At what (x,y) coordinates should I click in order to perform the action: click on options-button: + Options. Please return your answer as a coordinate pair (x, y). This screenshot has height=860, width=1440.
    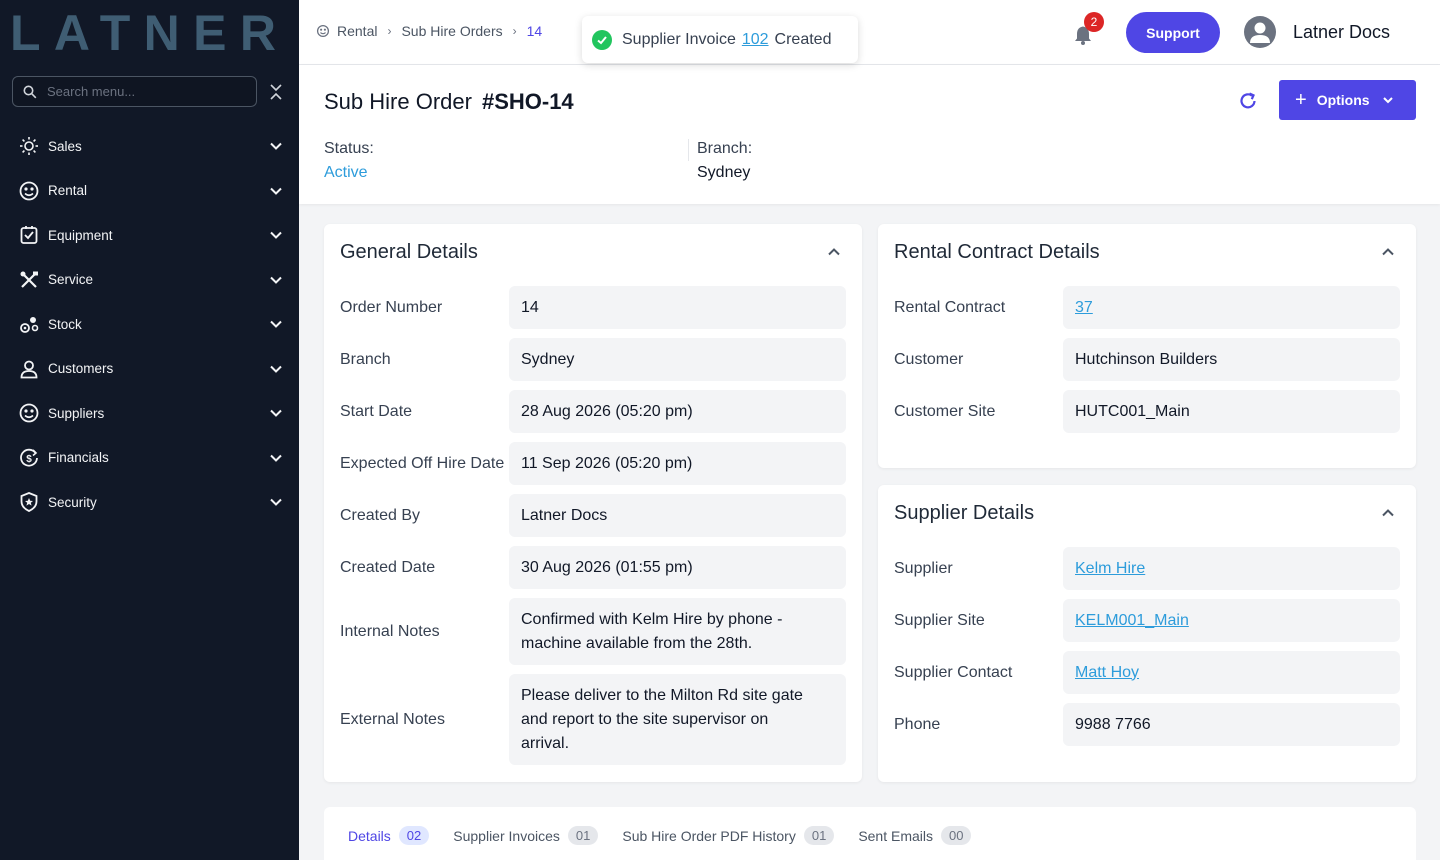
    Looking at the image, I should click on (1347, 100).